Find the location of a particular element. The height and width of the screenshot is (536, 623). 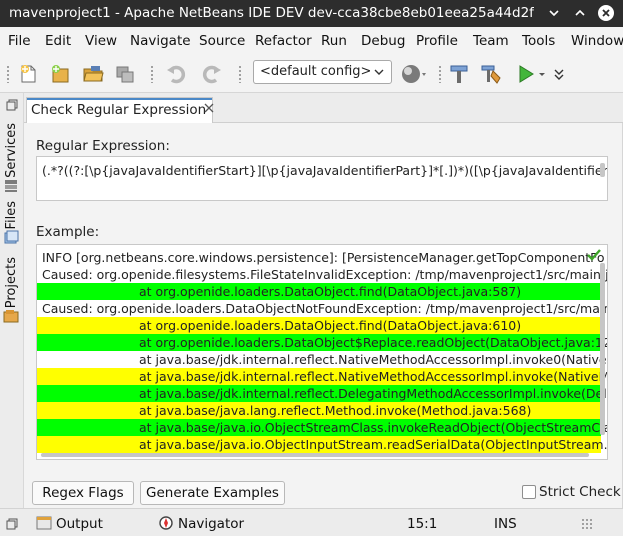

menu-team: Team is located at coordinates (491, 41).